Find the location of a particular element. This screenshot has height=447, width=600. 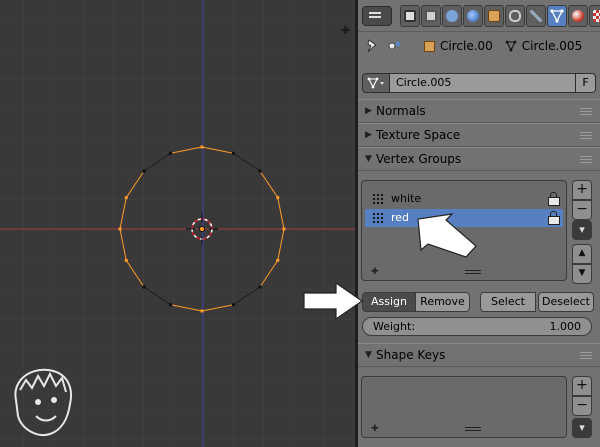

checker-icon is located at coordinates (596, 16).